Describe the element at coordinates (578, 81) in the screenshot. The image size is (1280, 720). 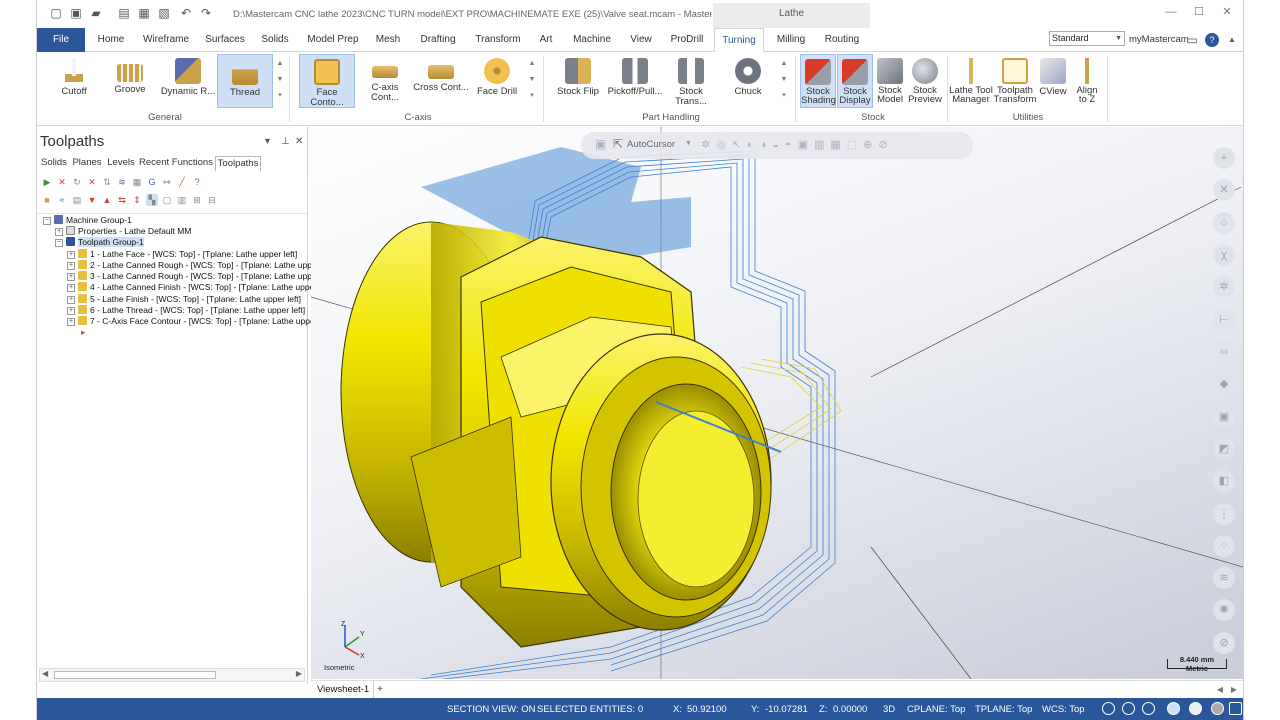
I see `stock-flip-button: Stock Flip` at that location.